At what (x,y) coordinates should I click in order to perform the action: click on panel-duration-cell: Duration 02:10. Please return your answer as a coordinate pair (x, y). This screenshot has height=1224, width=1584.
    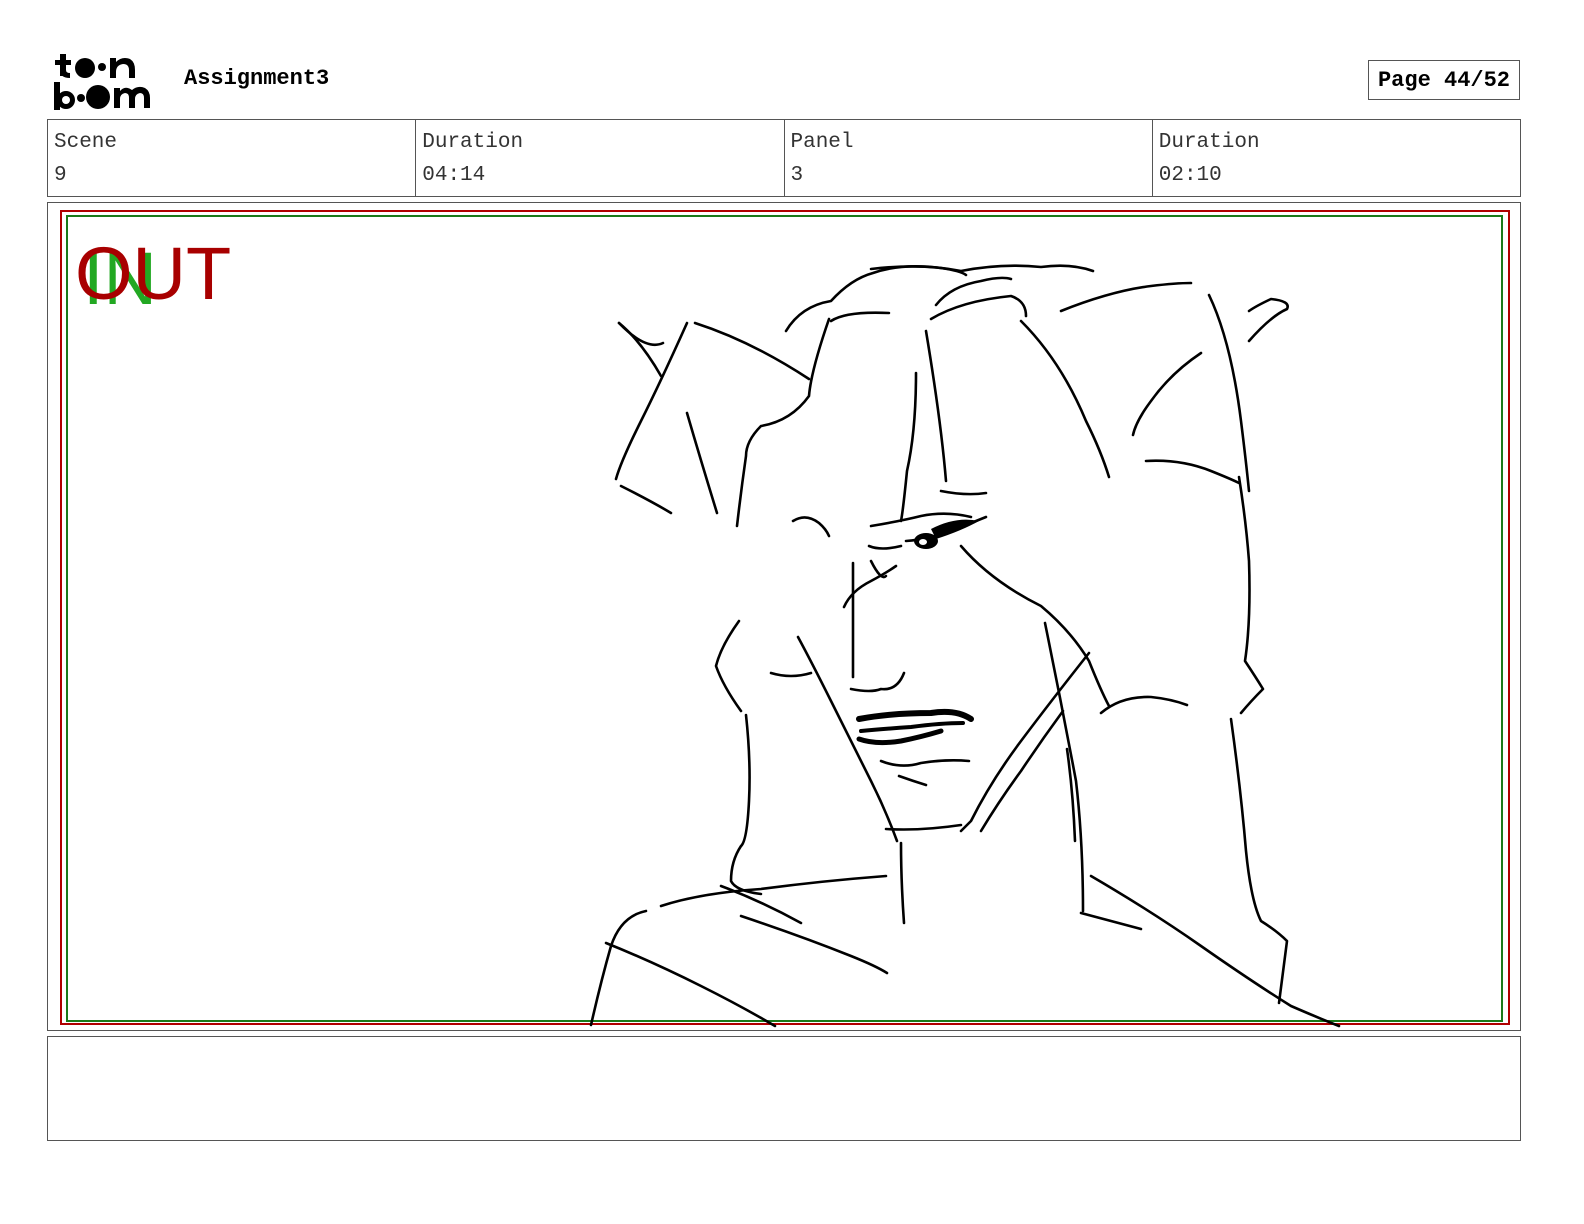
    Looking at the image, I should click on (1335, 158).